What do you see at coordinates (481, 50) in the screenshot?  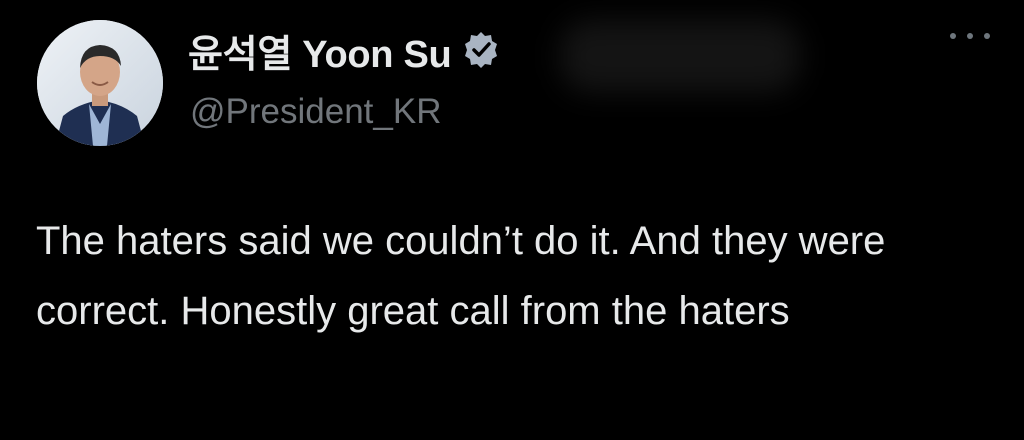 I see `verified-badge-icon` at bounding box center [481, 50].